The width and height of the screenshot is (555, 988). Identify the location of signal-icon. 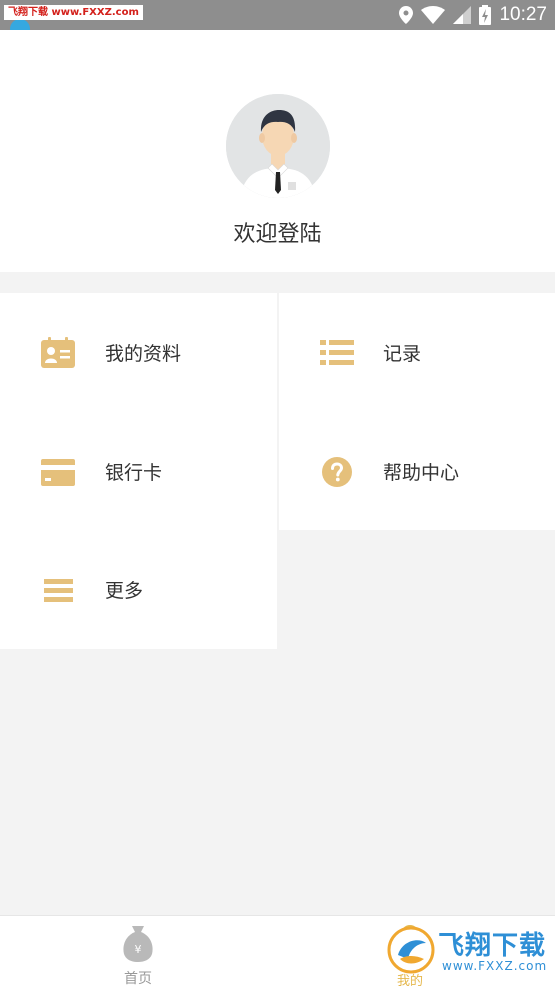
(462, 15).